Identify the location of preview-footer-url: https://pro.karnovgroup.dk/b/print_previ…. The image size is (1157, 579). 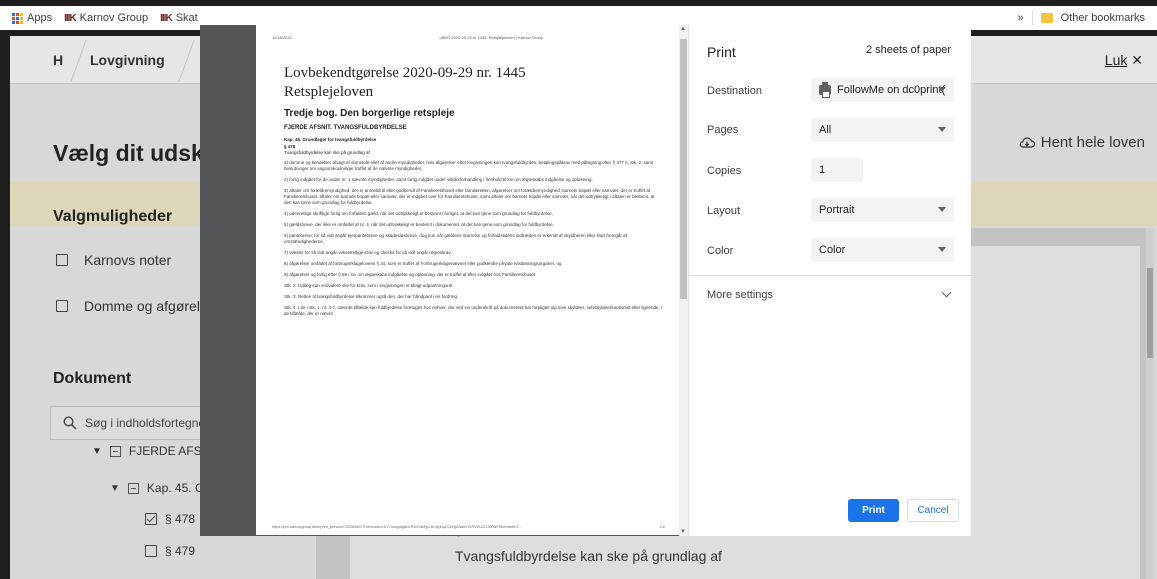
(397, 527).